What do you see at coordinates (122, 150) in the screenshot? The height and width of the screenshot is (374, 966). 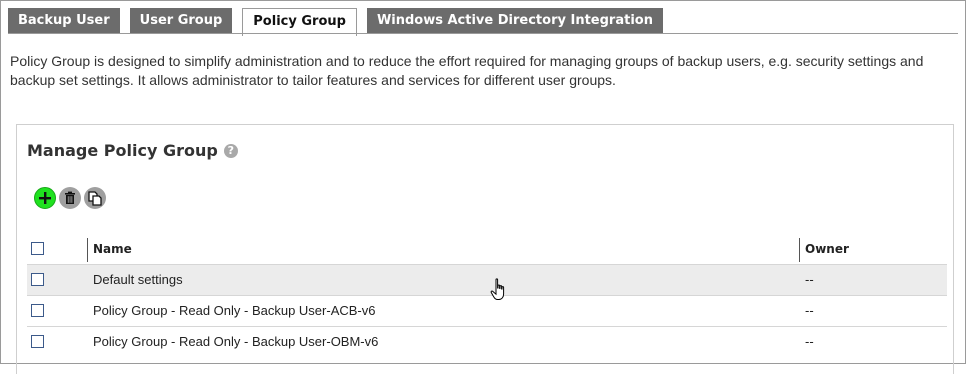 I see `panel-title-text: Manage Policy Group` at bounding box center [122, 150].